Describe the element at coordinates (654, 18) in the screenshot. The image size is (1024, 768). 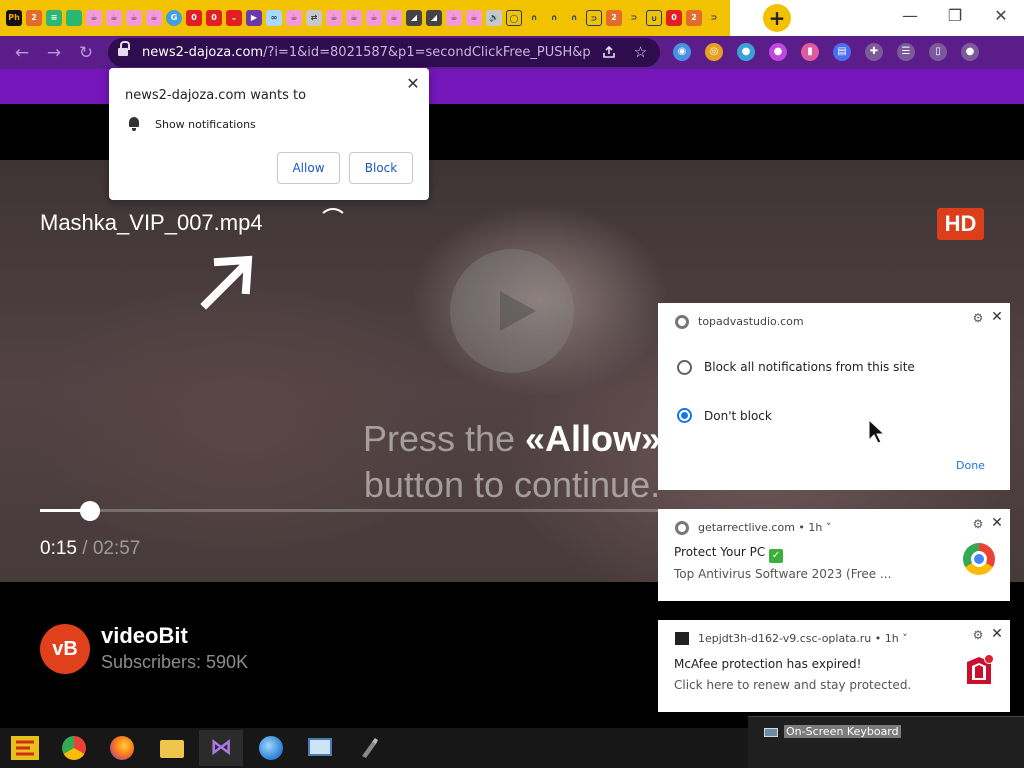
I see `browser-tab: ∪` at that location.